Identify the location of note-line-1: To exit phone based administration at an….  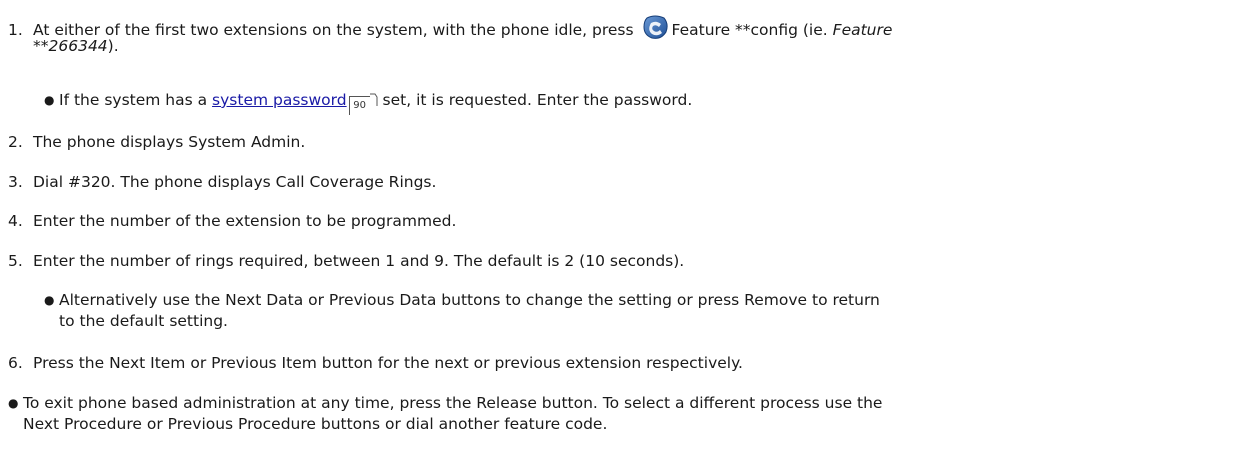
(453, 403).